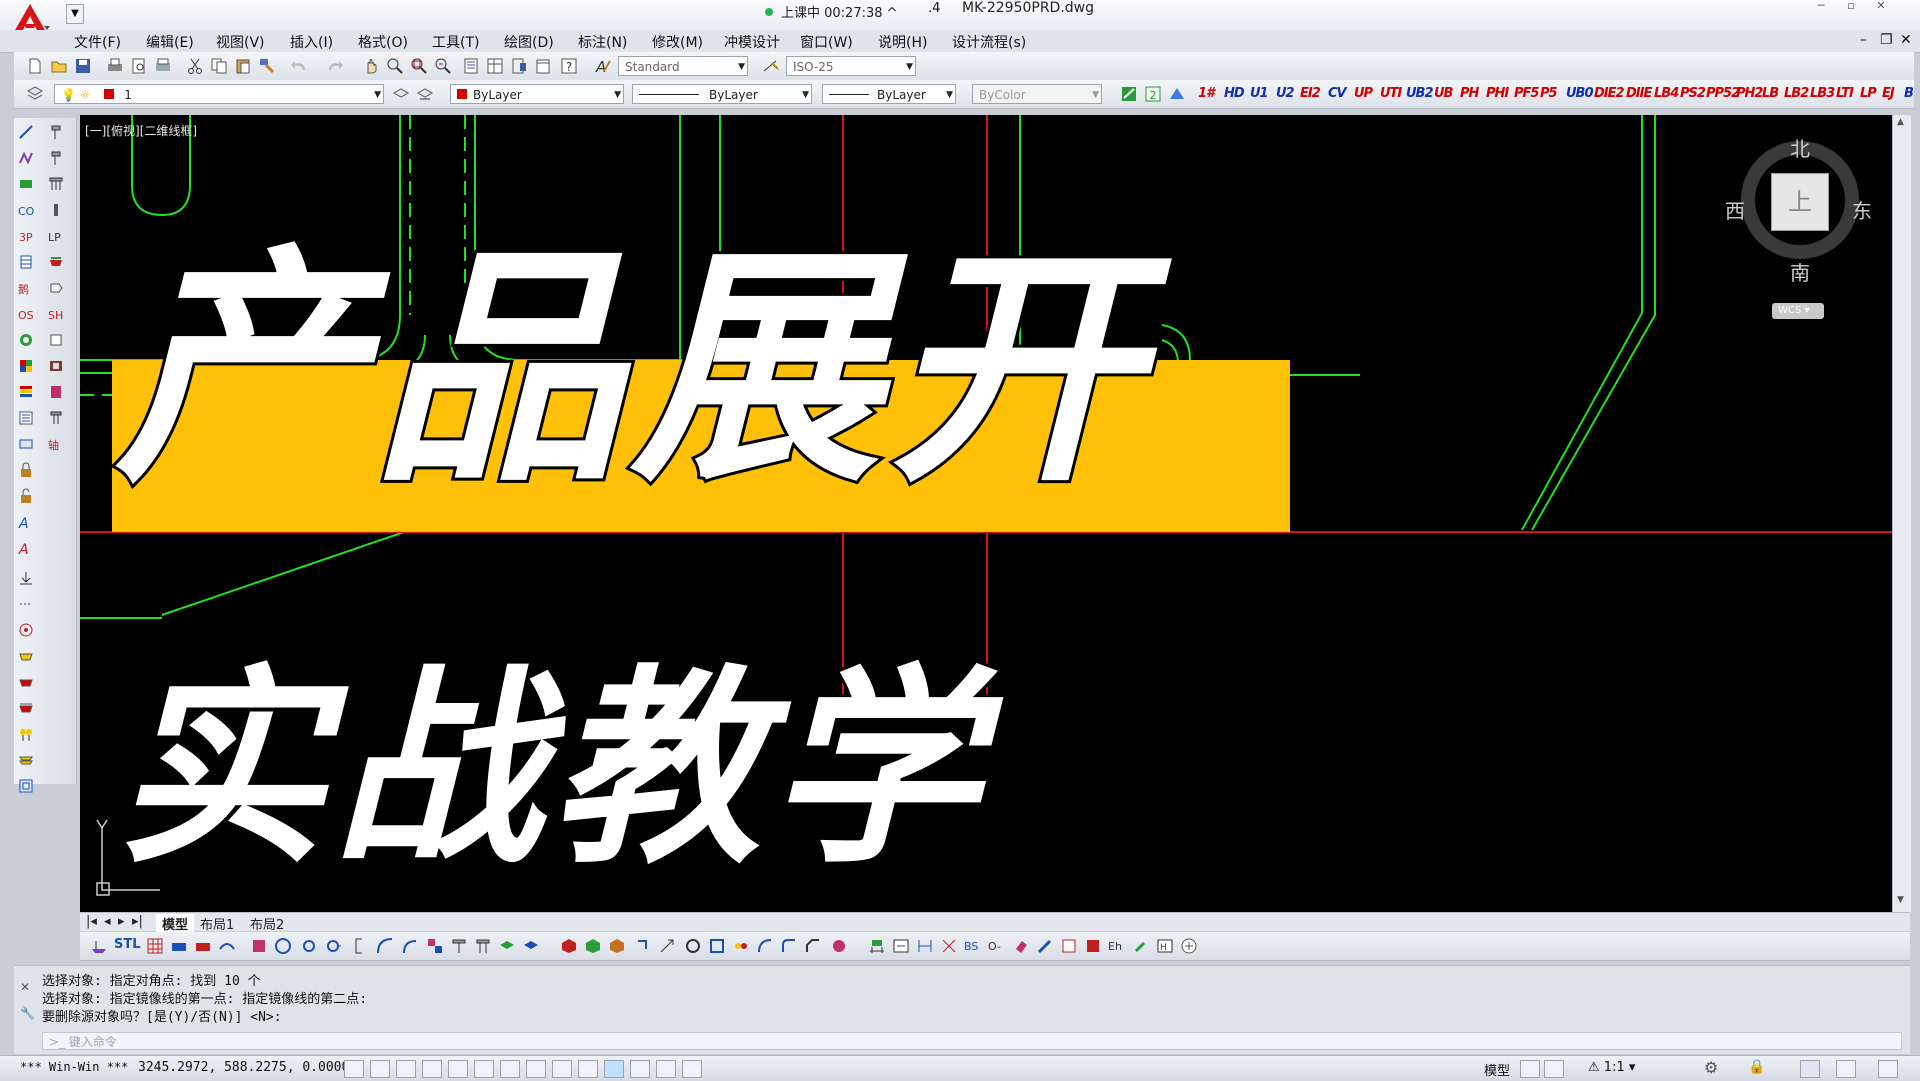  What do you see at coordinates (1862, 209) in the screenshot?
I see `compass-east: 东` at bounding box center [1862, 209].